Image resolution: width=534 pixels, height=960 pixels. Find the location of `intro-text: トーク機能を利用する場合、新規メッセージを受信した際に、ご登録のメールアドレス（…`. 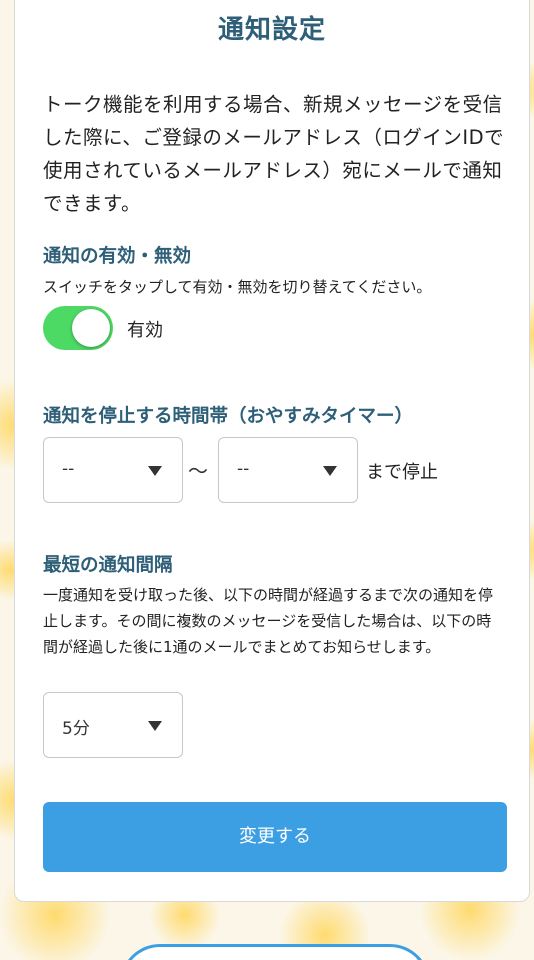

intro-text: トーク機能を利用する場合、新規メッセージを受信した際に、ご登録のメールアドレス（… is located at coordinates (274, 154).